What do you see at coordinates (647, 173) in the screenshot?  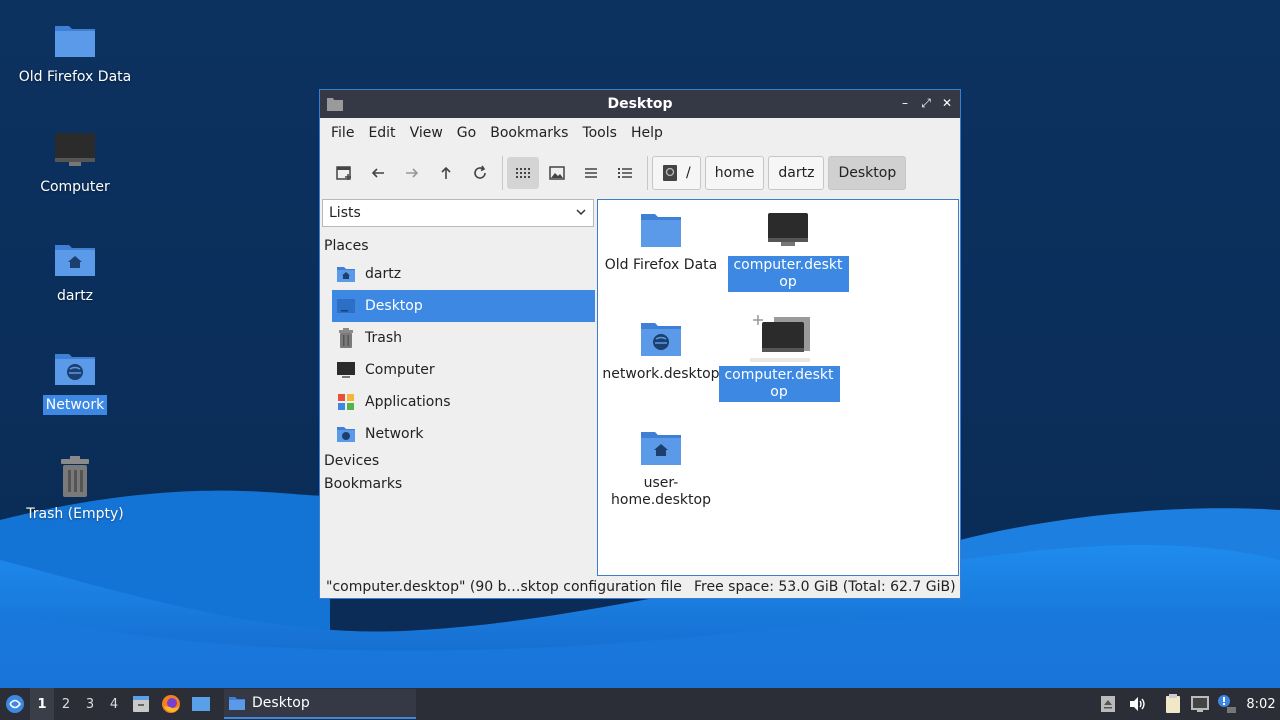 I see `toolbar-separator` at bounding box center [647, 173].